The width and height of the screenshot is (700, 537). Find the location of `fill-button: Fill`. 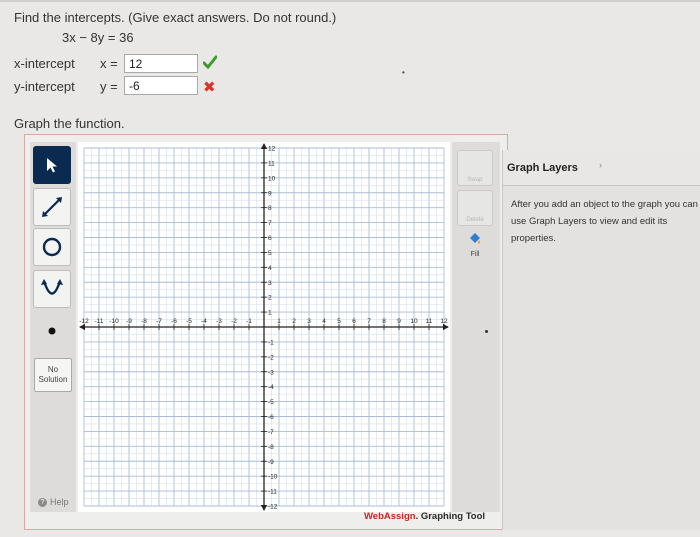

fill-button: Fill is located at coordinates (475, 248).